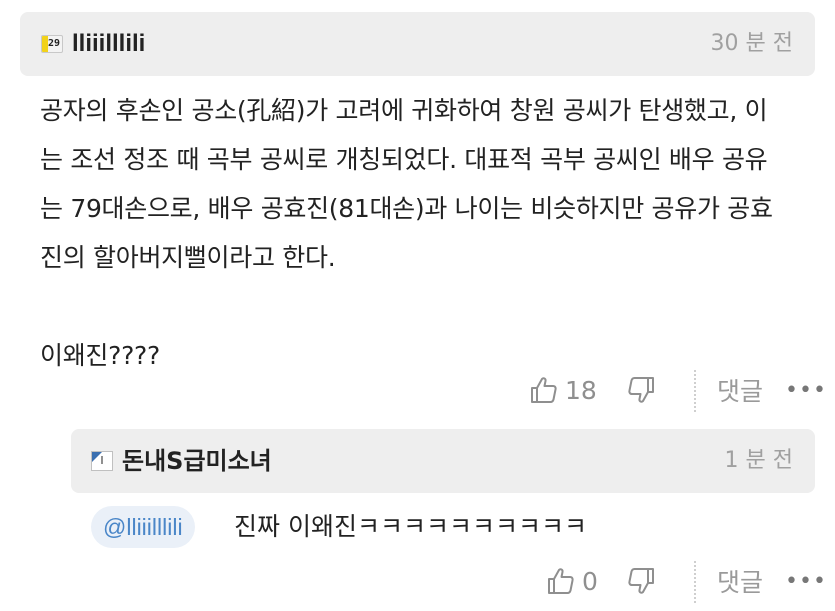 This screenshot has height=611, width=835. What do you see at coordinates (563, 390) in the screenshot?
I see `like-button: 18` at bounding box center [563, 390].